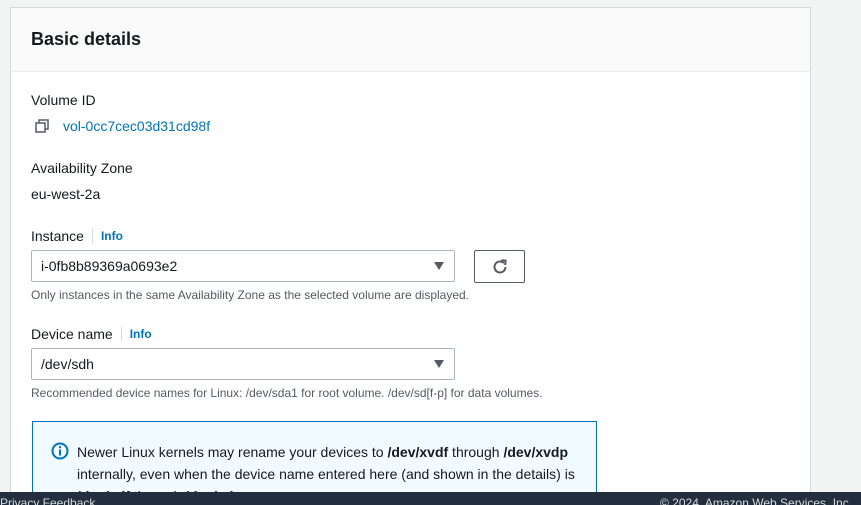 The height and width of the screenshot is (505, 861). I want to click on volume-id-link: vol-0cc7cec03d31cd98f, so click(136, 126).